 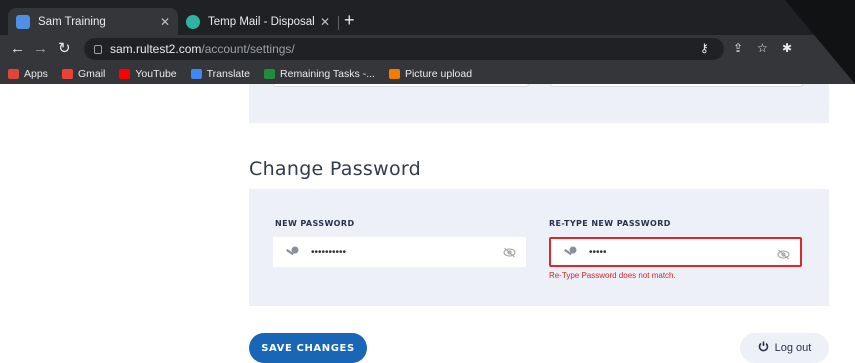 I want to click on corner-overlay, so click(x=820, y=42).